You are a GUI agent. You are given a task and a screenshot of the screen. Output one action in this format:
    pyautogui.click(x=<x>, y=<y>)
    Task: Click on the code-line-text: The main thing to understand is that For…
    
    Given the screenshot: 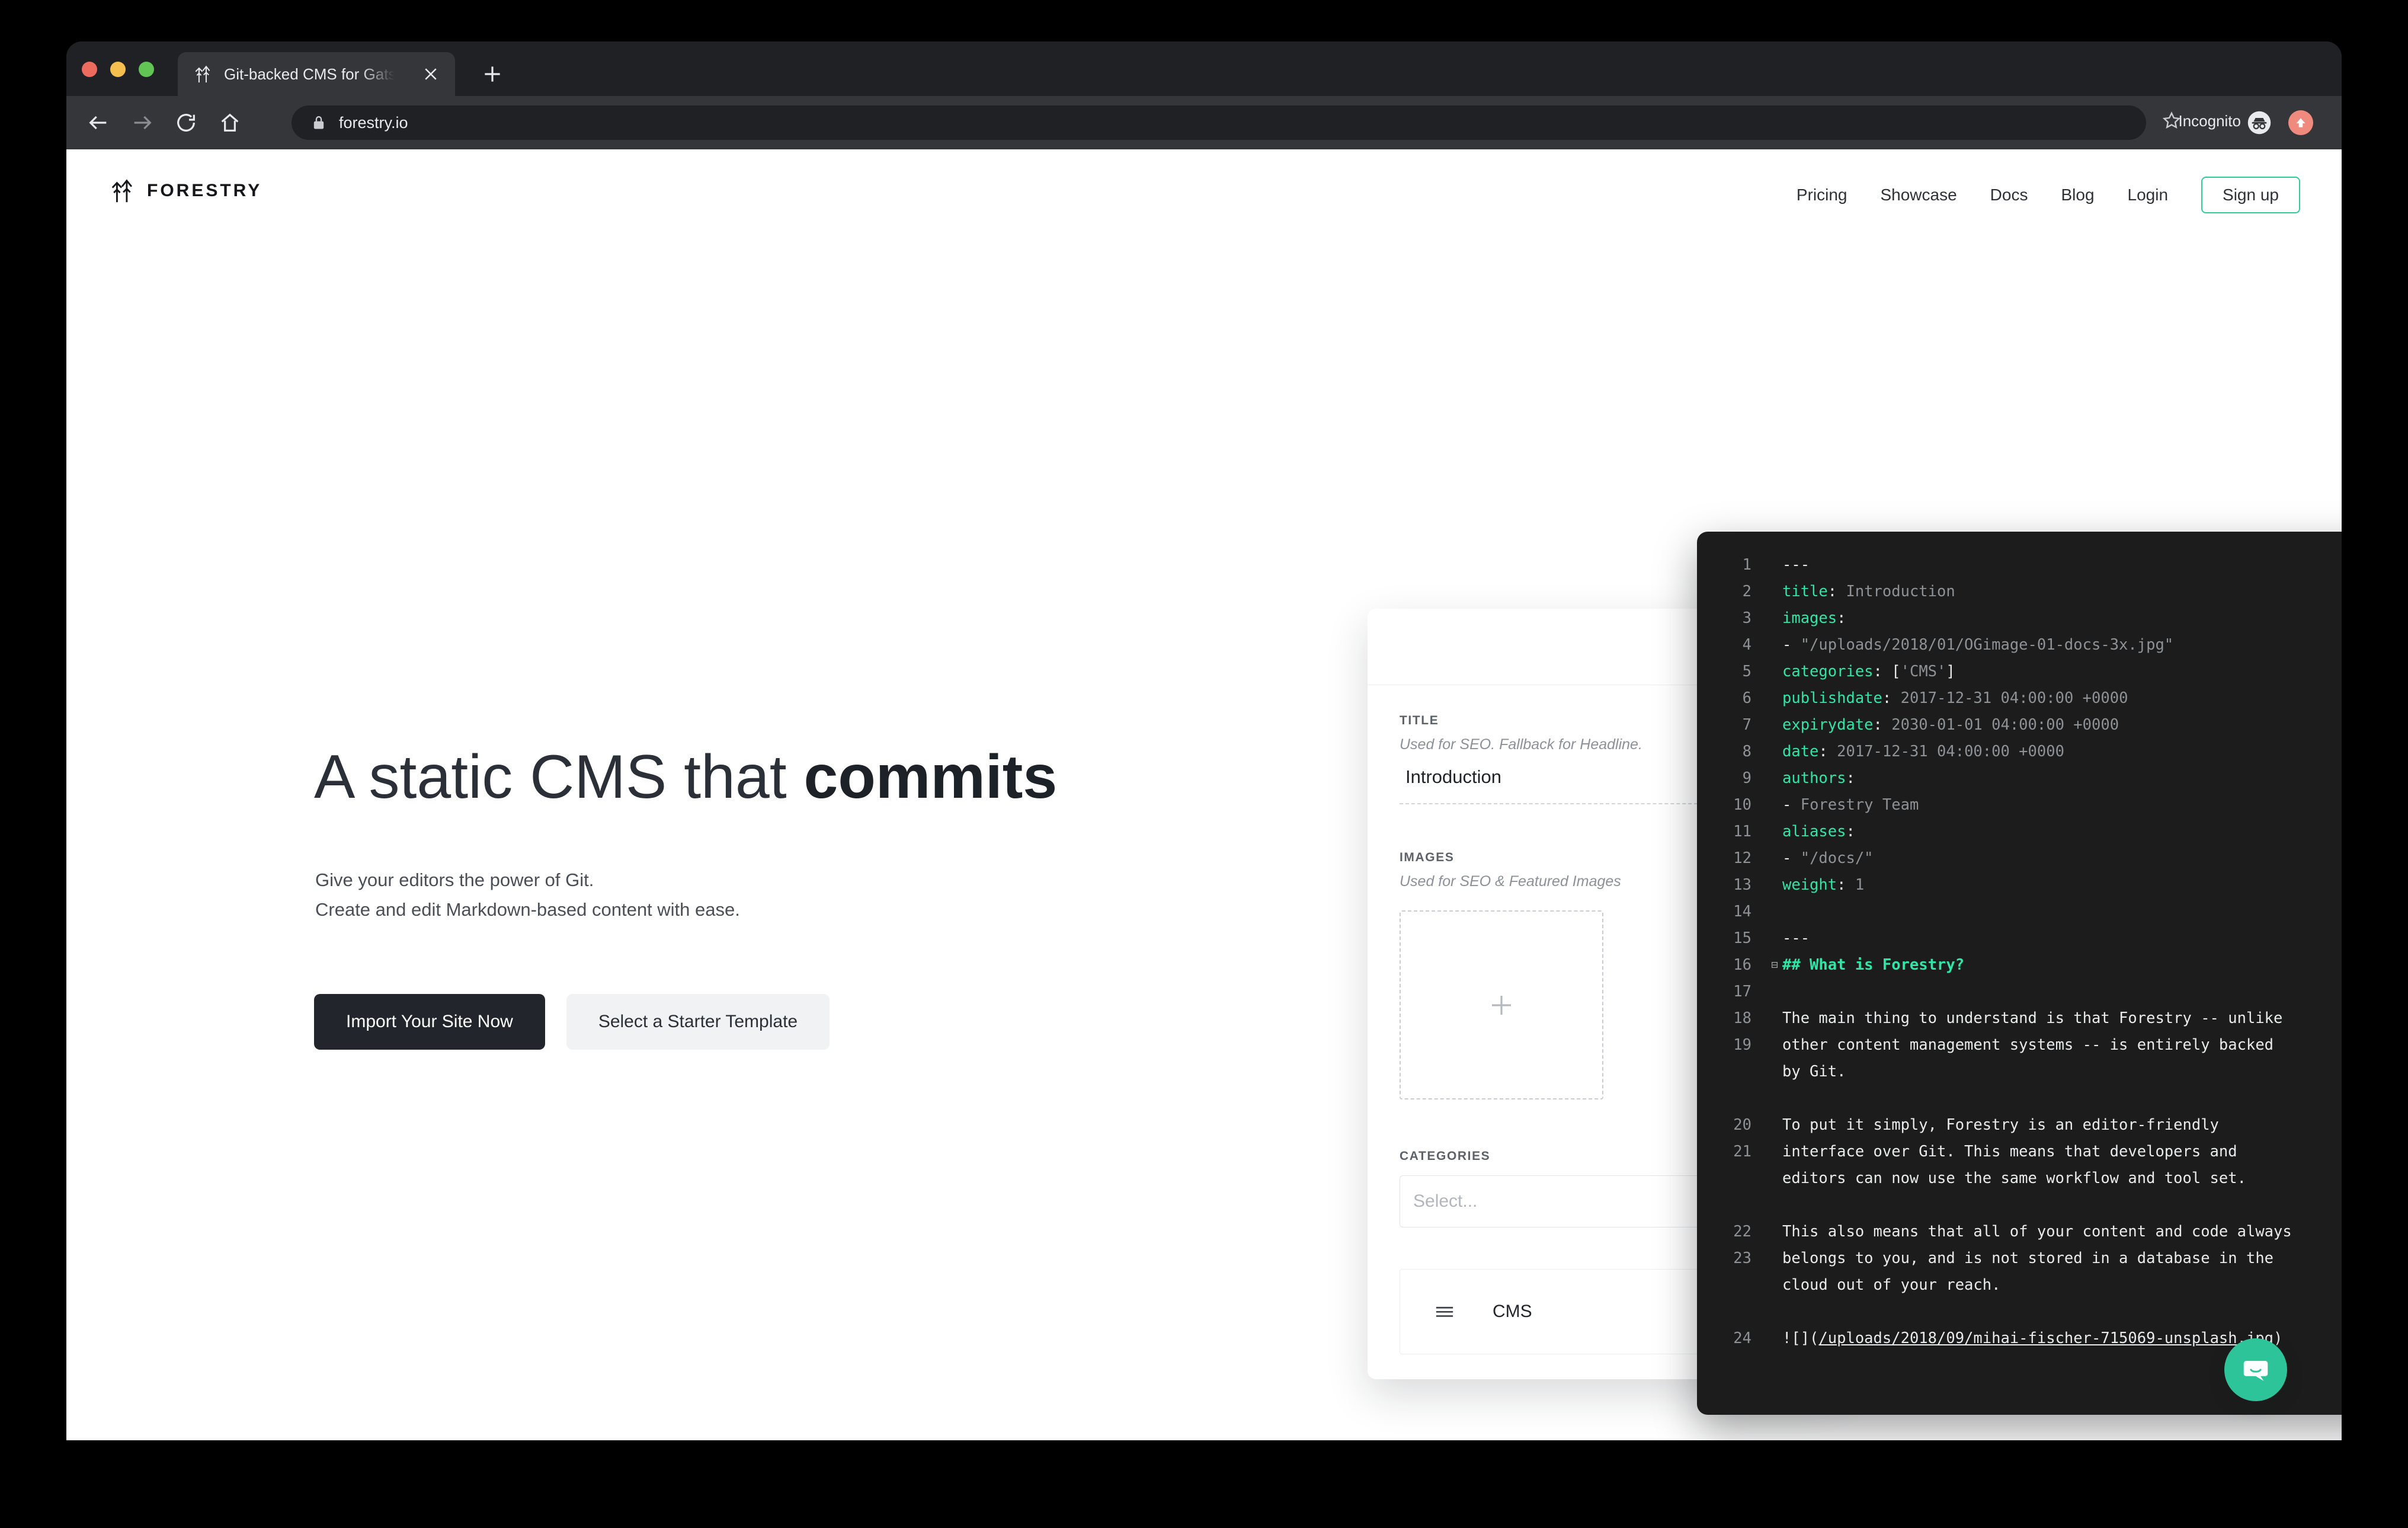 What is the action you would take?
    pyautogui.click(x=2032, y=1018)
    